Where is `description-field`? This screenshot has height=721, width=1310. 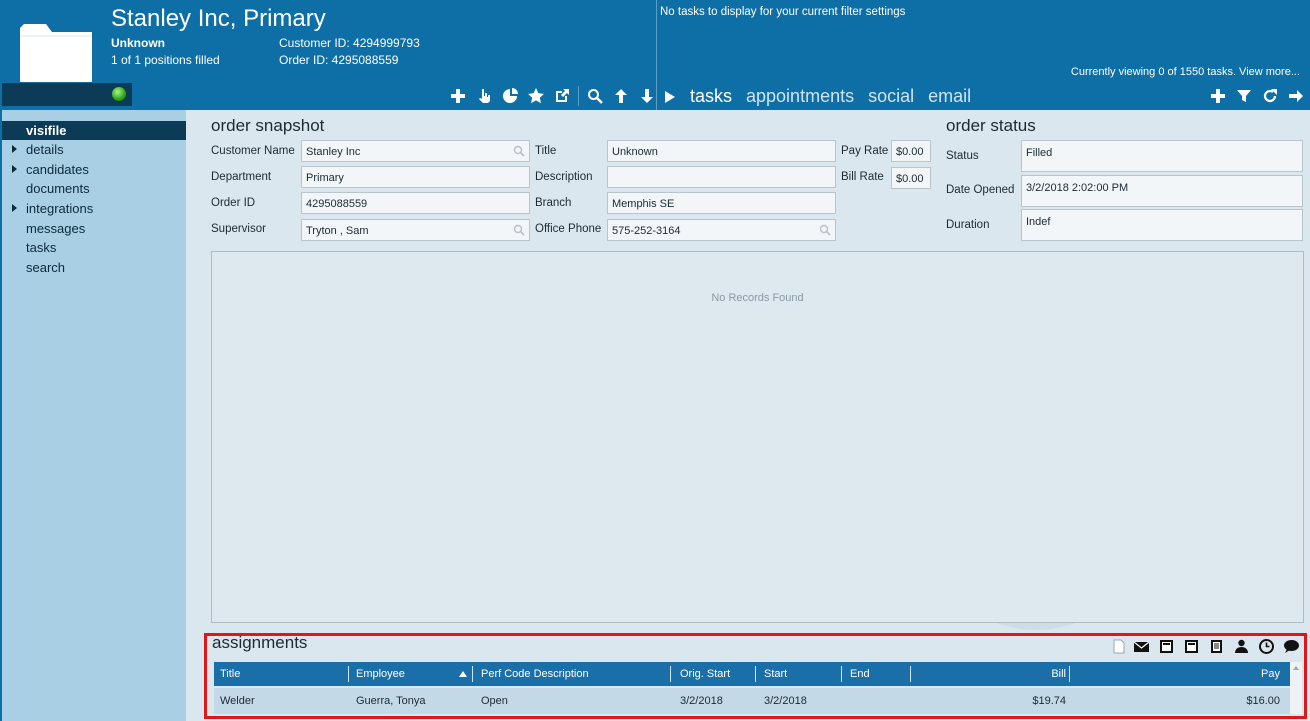
description-field is located at coordinates (721, 177).